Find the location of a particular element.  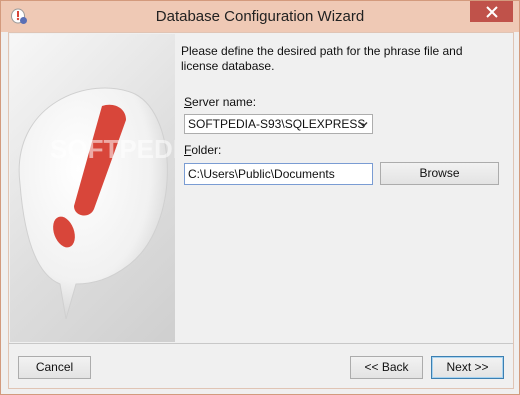

server-label-rest: erver name: is located at coordinates (224, 102).